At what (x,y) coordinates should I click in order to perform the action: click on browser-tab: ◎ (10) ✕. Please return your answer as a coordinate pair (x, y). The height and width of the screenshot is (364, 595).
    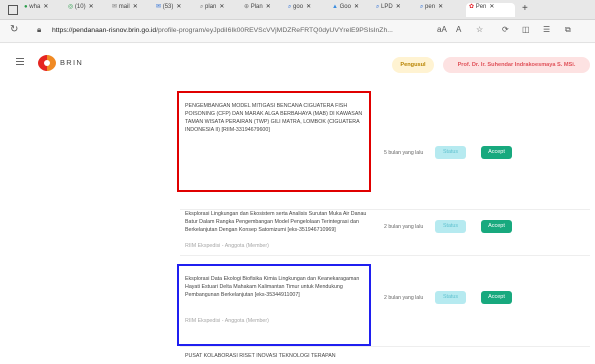
    Looking at the image, I should click on (89, 10).